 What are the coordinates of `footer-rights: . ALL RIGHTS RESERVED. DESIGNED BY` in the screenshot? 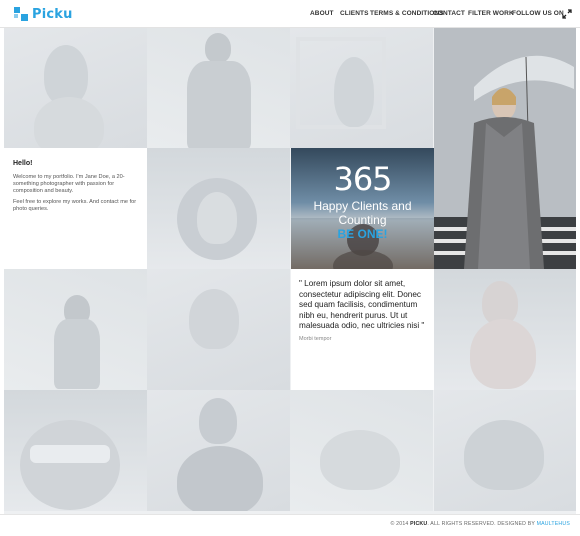 It's located at (481, 524).